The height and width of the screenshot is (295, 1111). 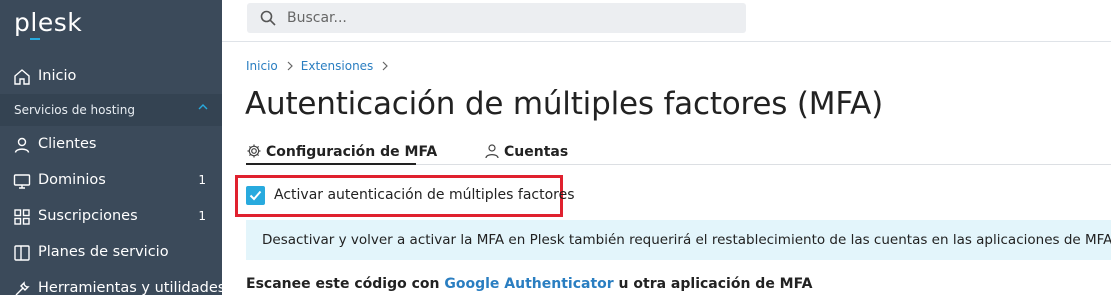 I want to click on tools-icon, so click(x=22, y=288).